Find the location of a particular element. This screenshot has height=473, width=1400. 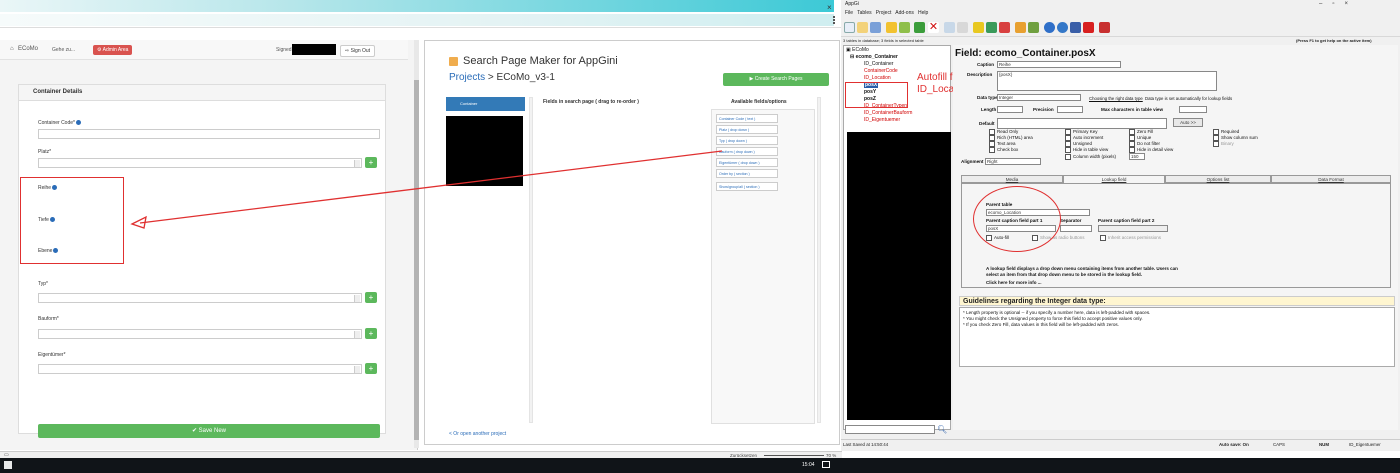

table-list-scrollbar is located at coordinates (531, 260).